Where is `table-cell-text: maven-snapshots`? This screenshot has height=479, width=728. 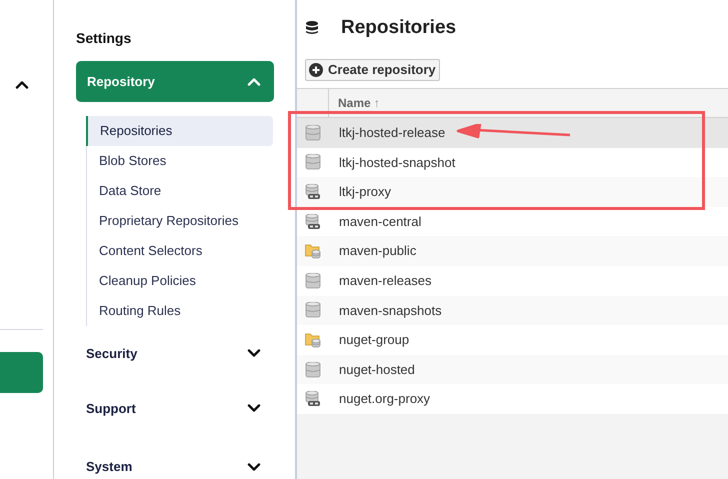 table-cell-text: maven-snapshots is located at coordinates (390, 311).